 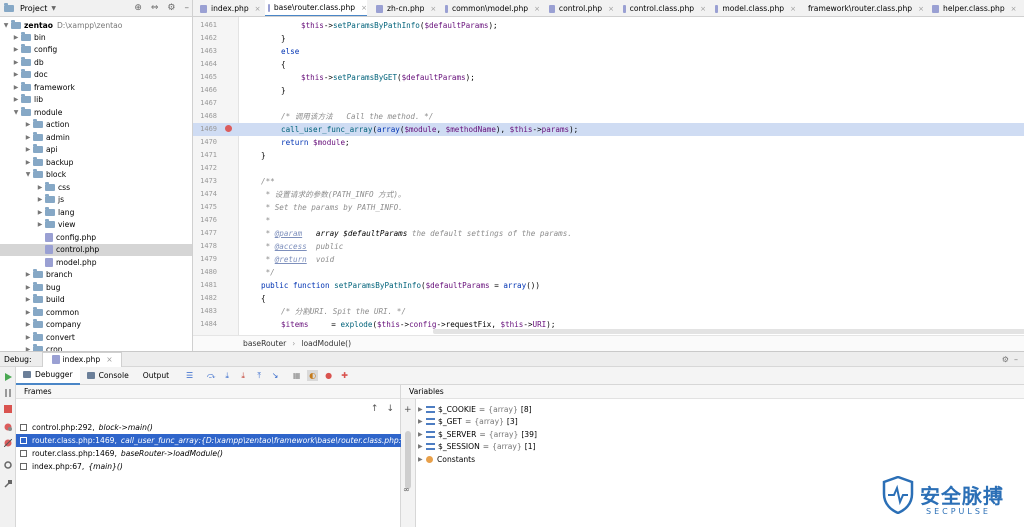 I want to click on tree-root: ▼ zentao D:\xampp\zentao, so click(x=96, y=25).